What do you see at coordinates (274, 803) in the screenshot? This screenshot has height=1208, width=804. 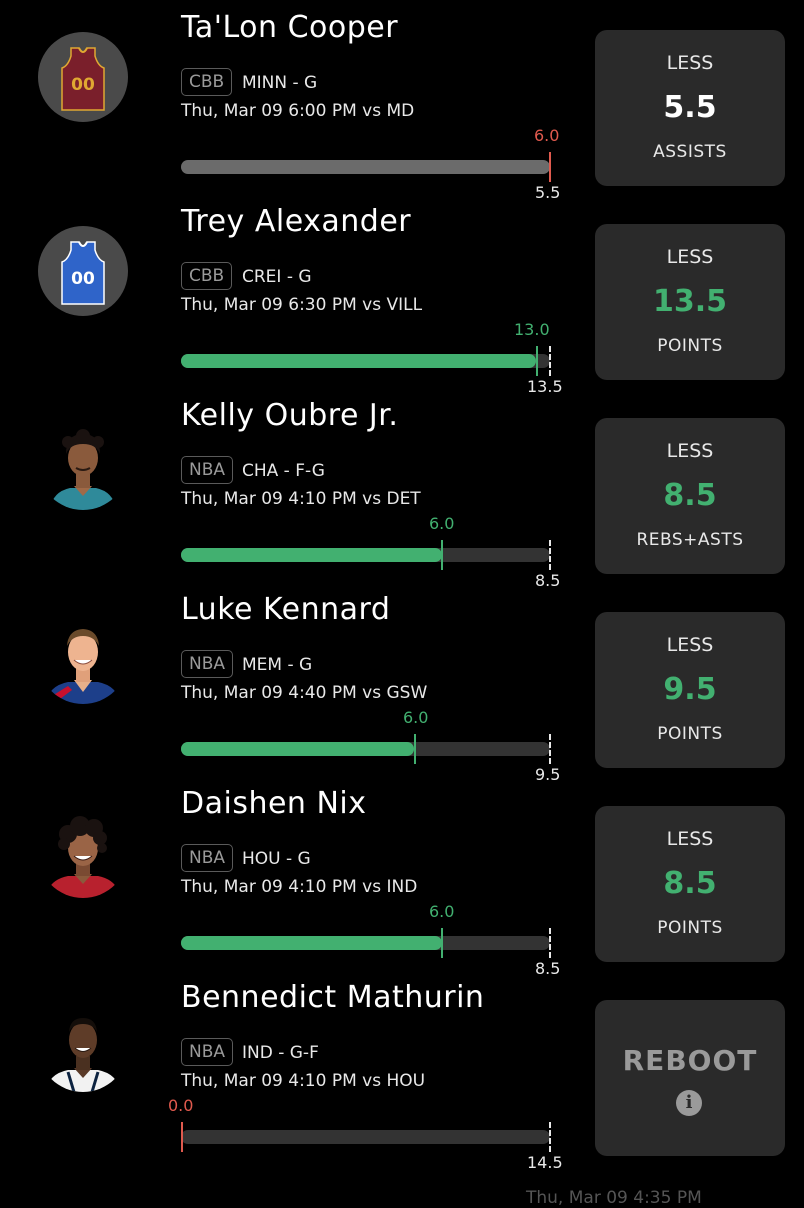 I see `player-name: Daishen Nix` at bounding box center [274, 803].